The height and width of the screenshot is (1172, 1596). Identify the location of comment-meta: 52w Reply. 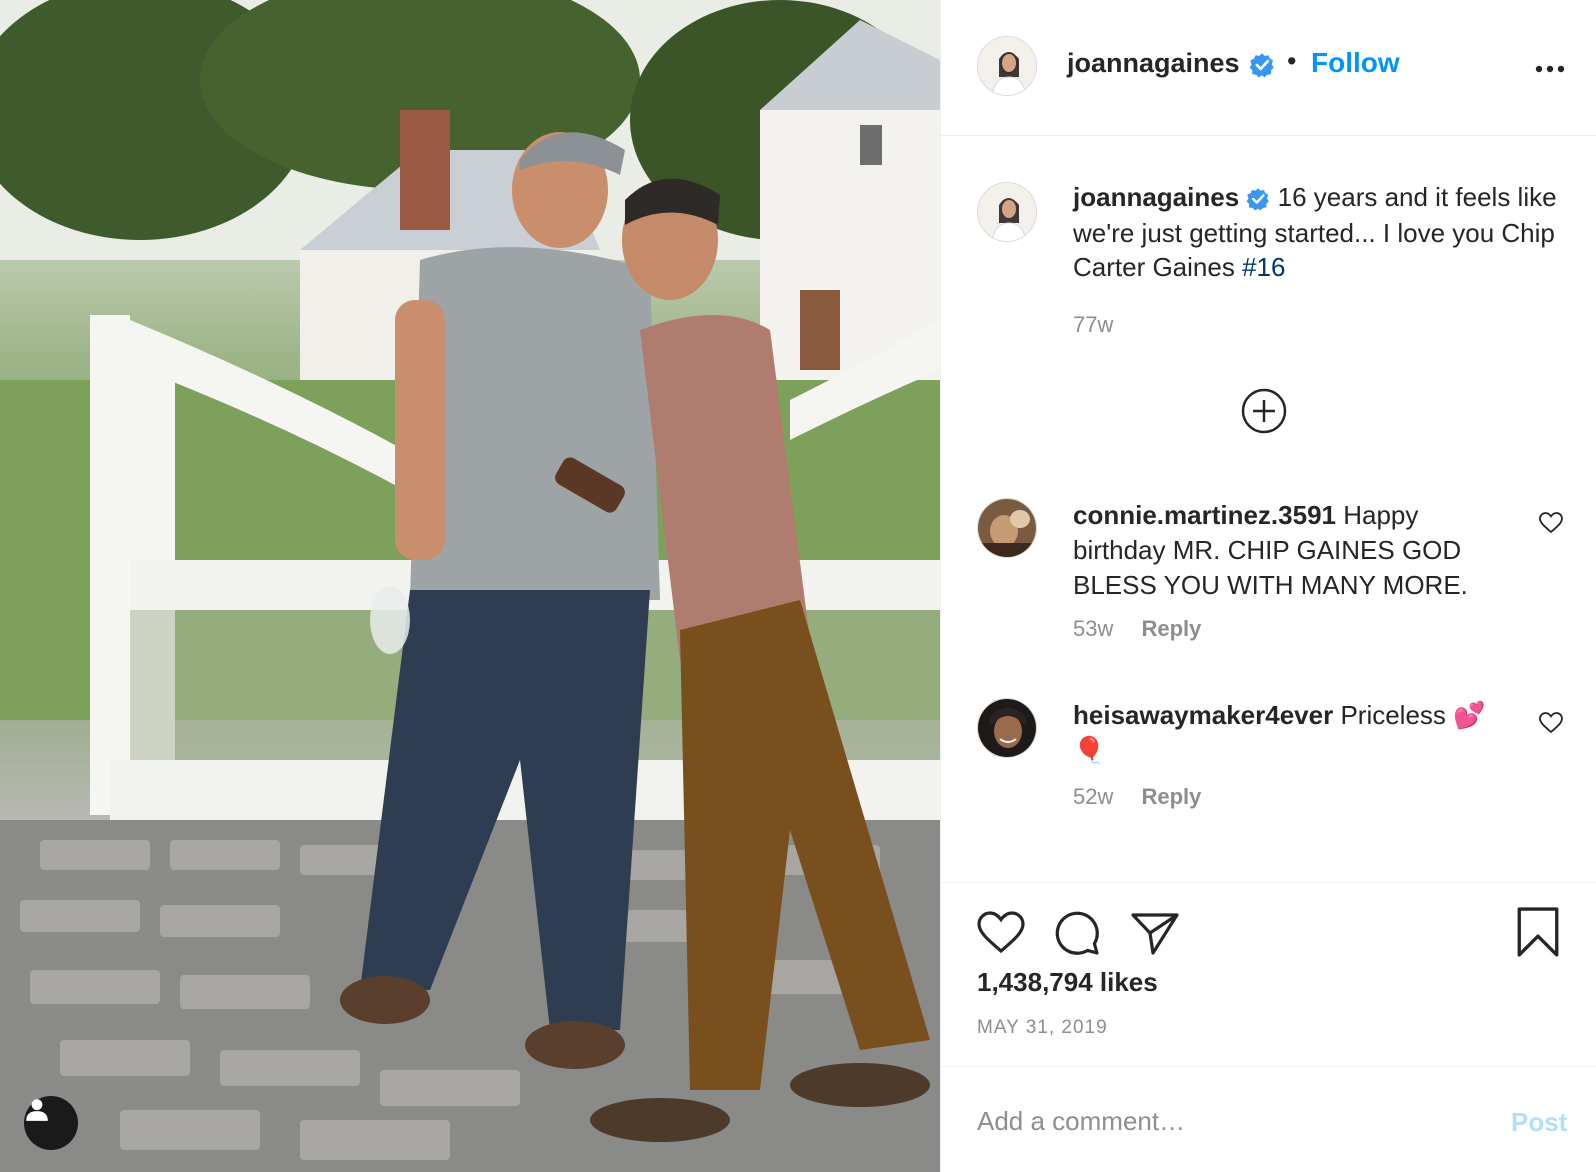
(1137, 797).